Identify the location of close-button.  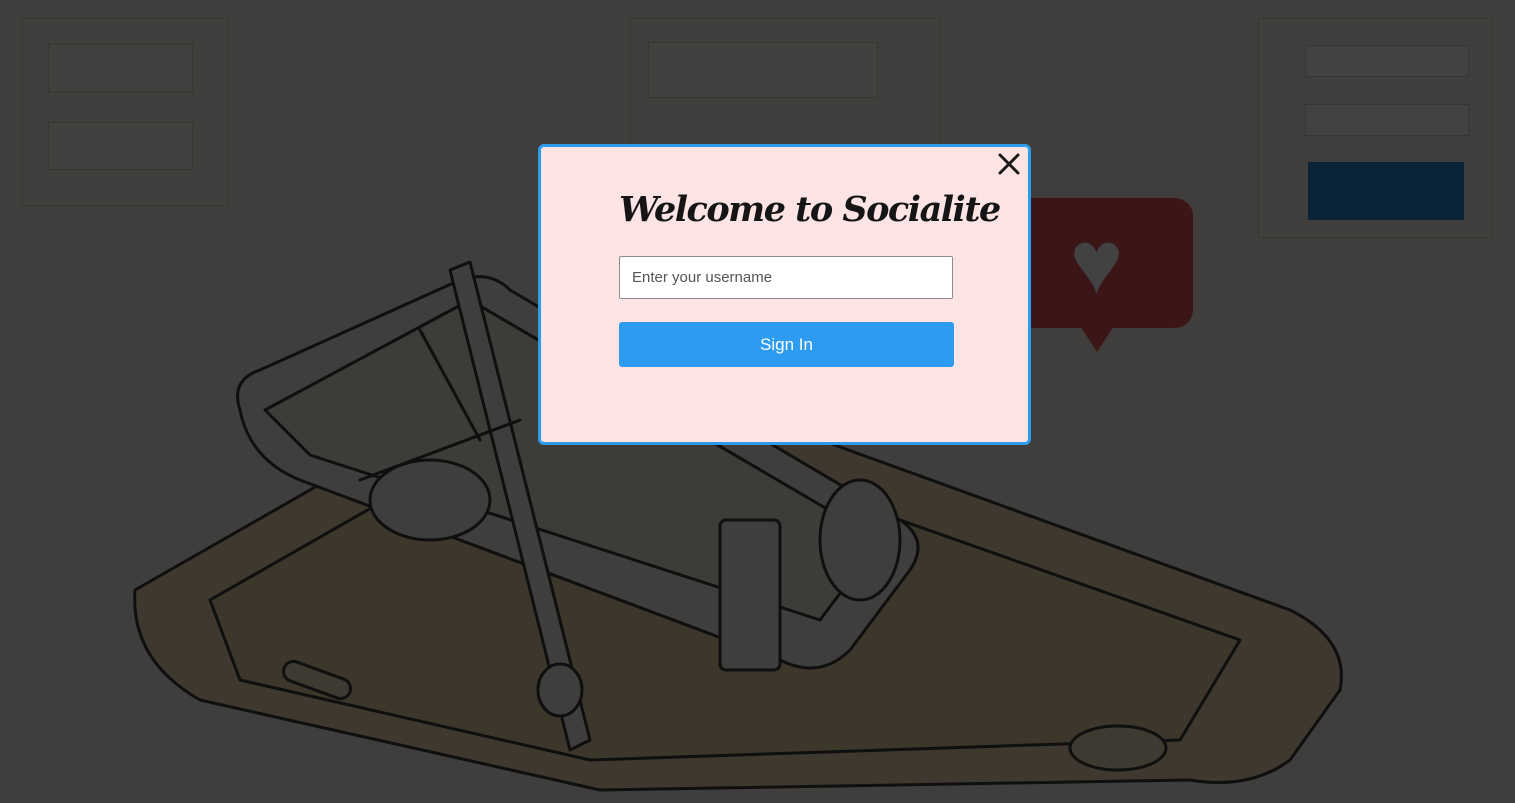
(1009, 164).